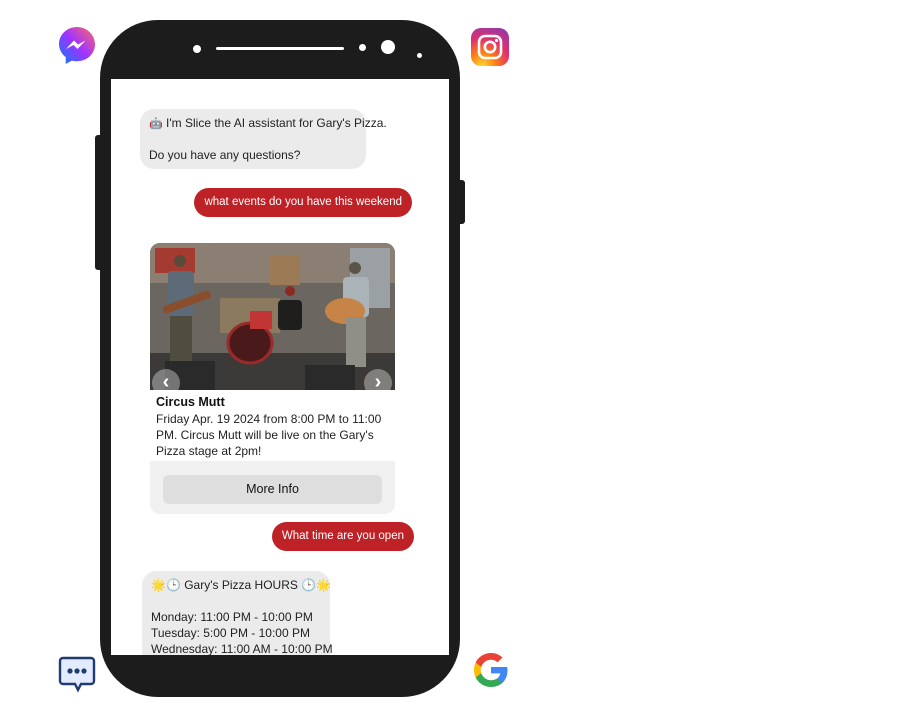  Describe the element at coordinates (490, 47) in the screenshot. I see `instagram-icon` at that location.